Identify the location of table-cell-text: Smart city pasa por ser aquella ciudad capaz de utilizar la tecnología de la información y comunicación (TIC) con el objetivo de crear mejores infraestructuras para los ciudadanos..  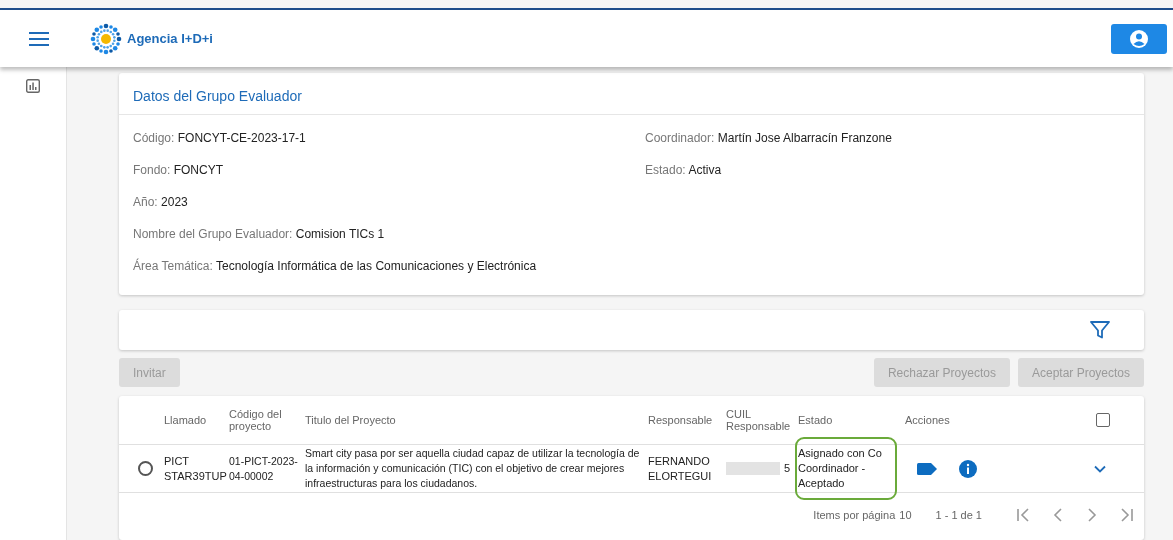
(473, 468).